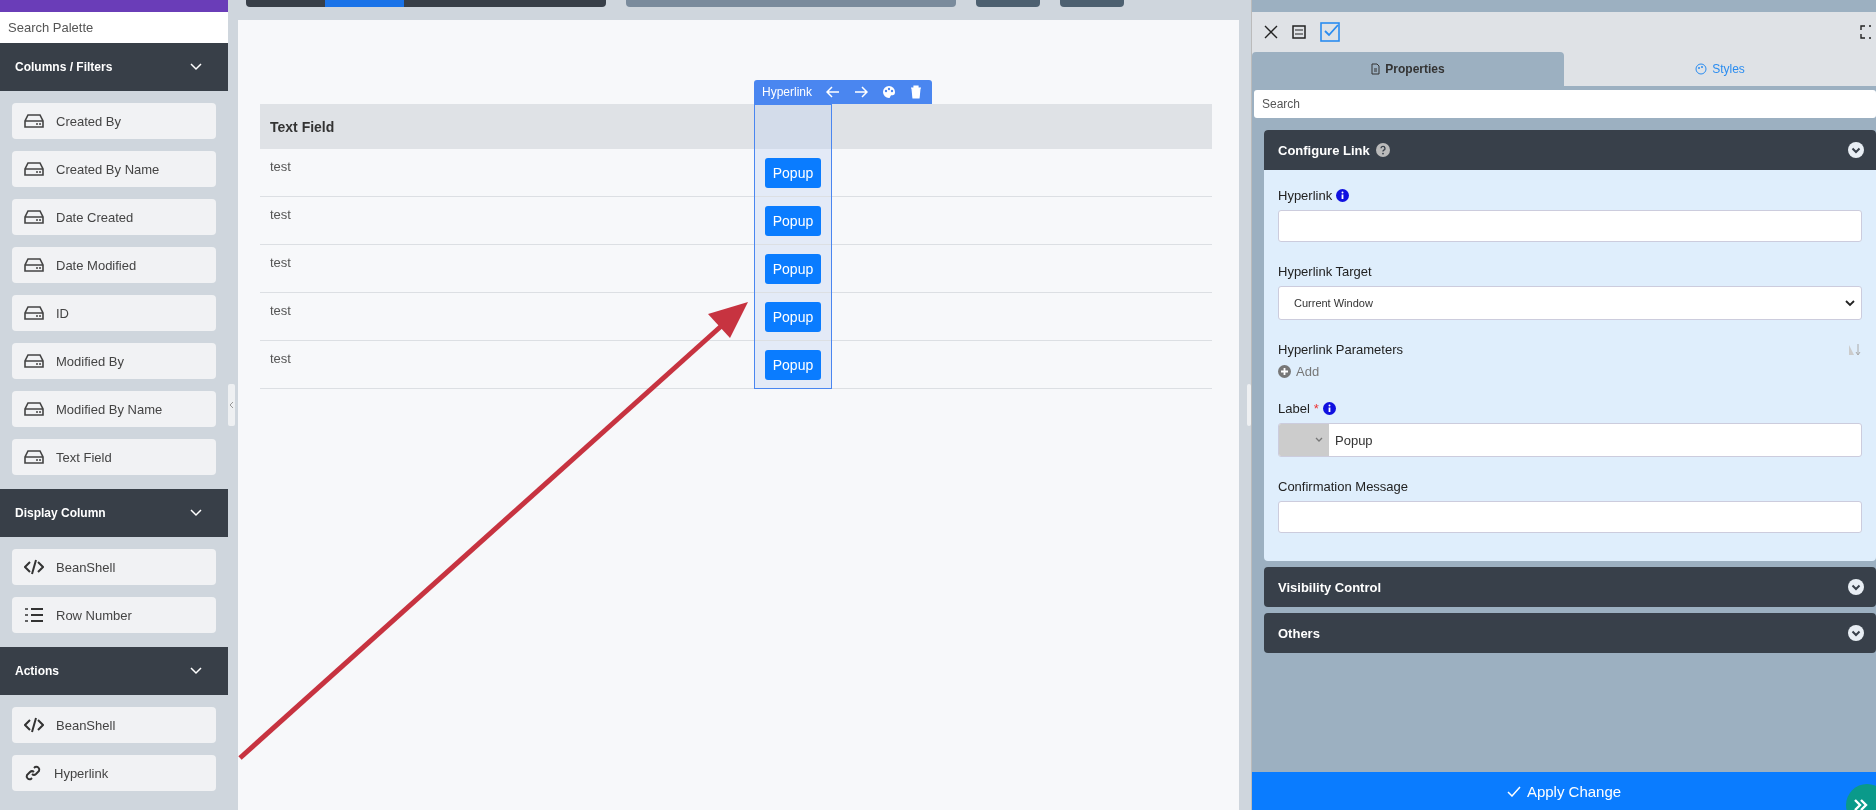  I want to click on fullscreen-icon, so click(1866, 32).